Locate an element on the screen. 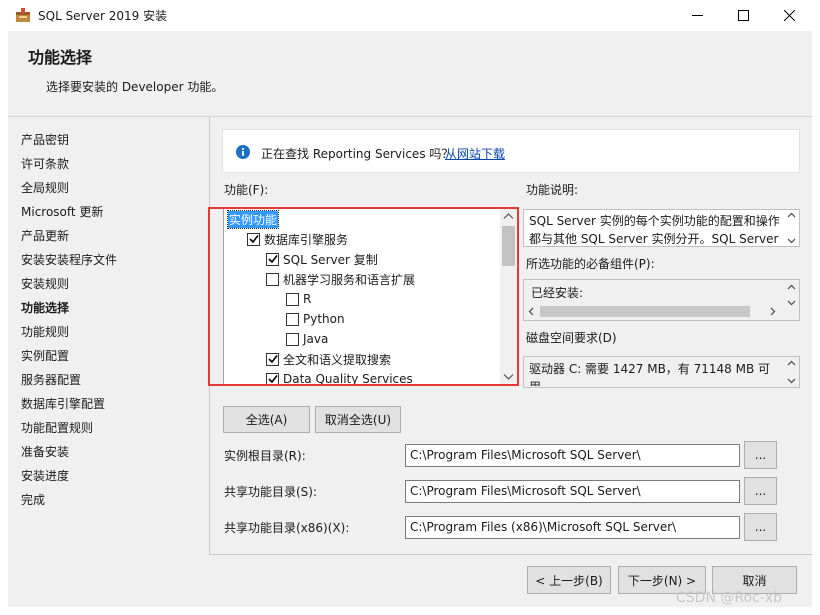  unselect-all-button: 取消全选(U) is located at coordinates (358, 419).